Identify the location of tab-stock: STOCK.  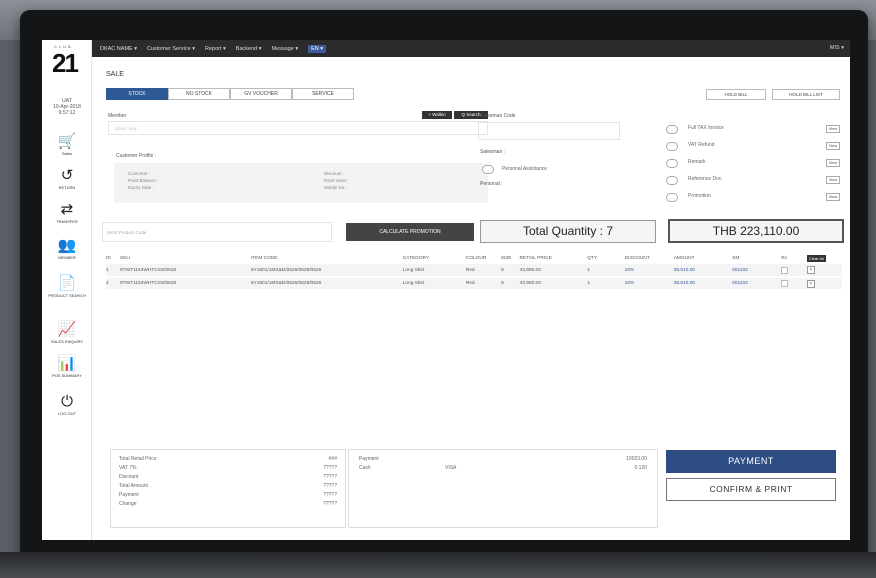
(137, 94).